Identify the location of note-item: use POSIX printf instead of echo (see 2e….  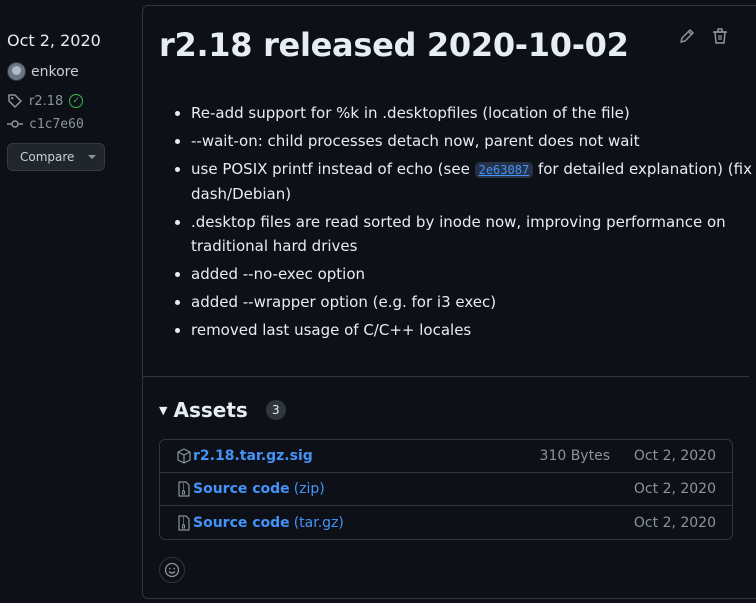
(473, 181).